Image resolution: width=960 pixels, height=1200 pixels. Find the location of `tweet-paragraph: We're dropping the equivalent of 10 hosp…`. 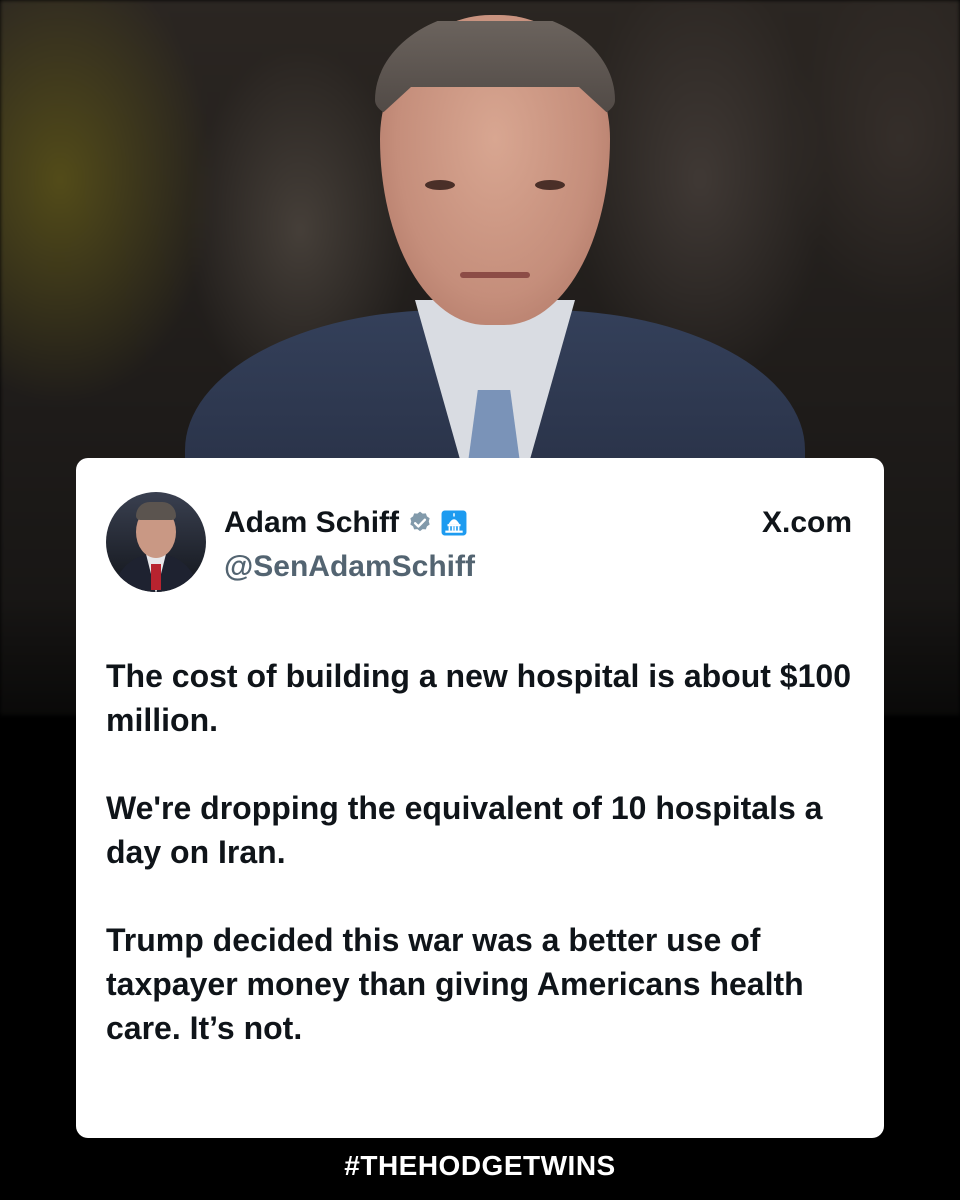

tweet-paragraph: We're dropping the equivalent of 10 hosp… is located at coordinates (464, 830).